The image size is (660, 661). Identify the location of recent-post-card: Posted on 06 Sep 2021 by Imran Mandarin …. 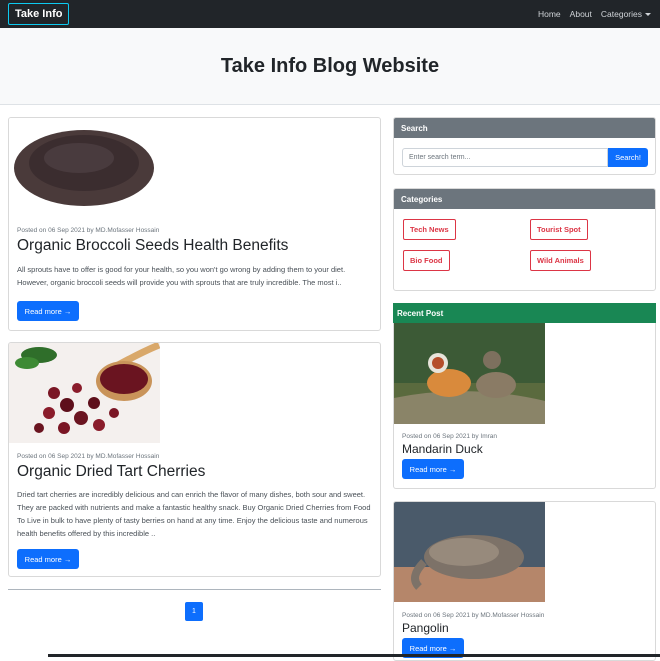
(524, 406).